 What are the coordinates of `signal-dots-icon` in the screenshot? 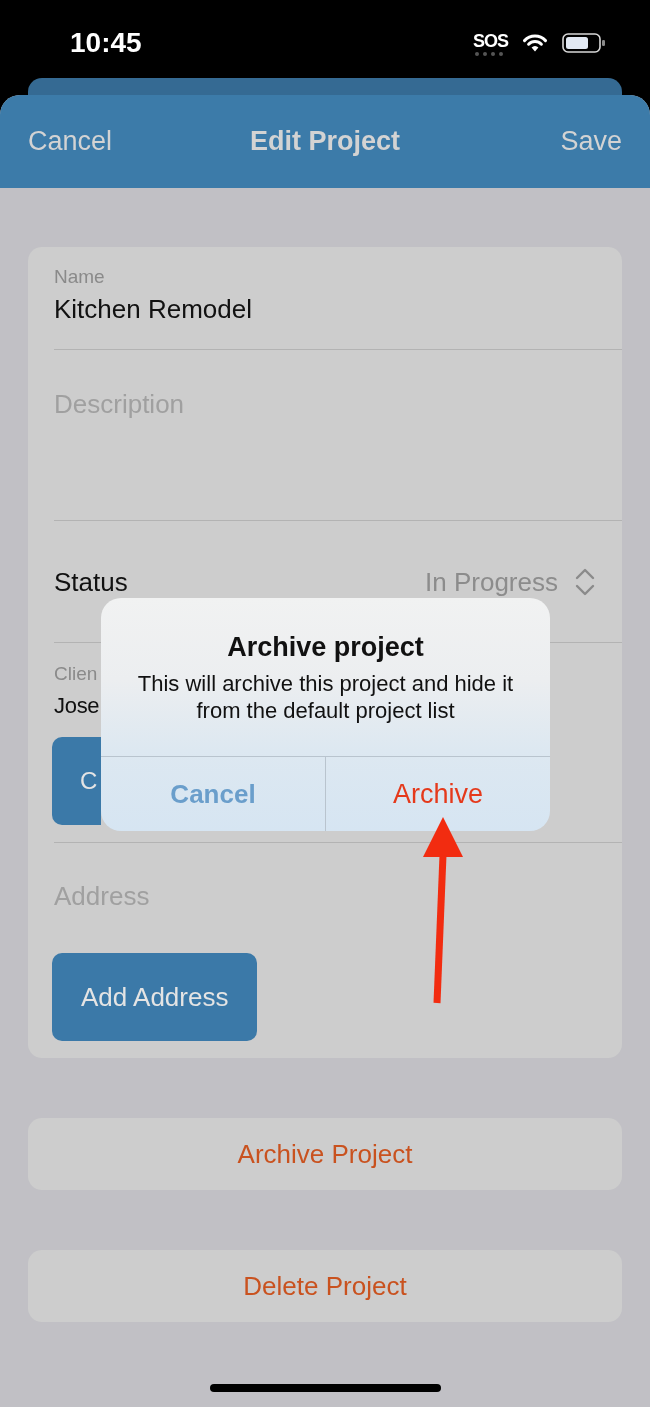 It's located at (490, 54).